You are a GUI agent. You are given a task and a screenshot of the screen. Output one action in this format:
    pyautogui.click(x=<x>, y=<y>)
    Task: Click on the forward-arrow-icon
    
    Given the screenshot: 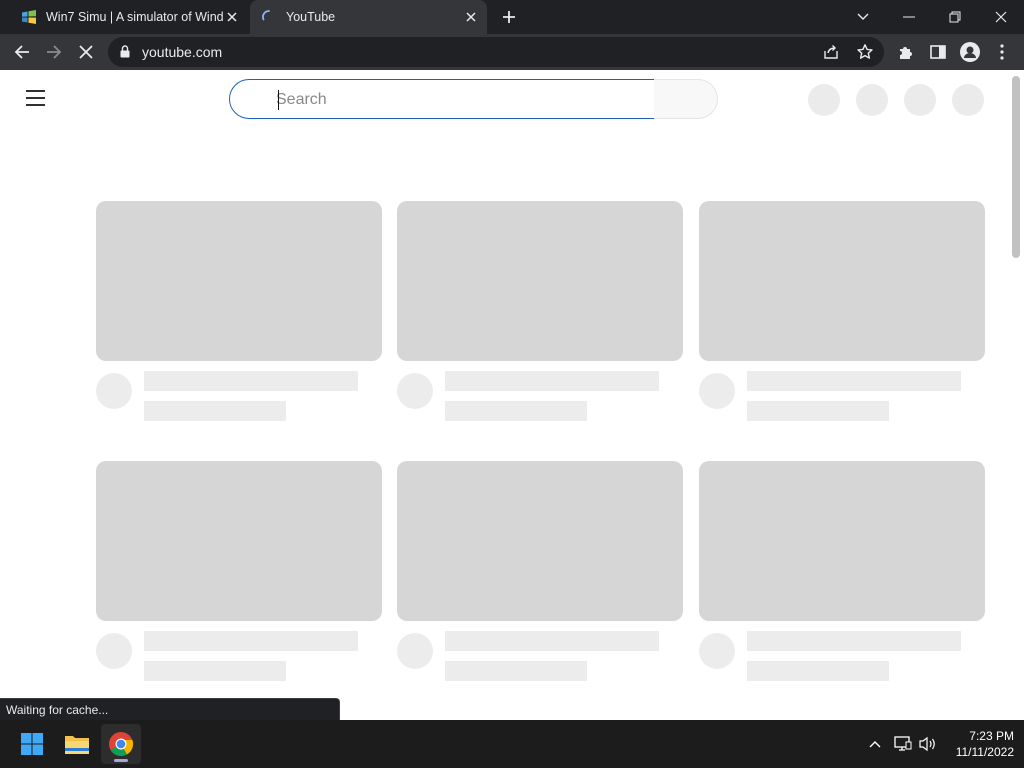 What is the action you would take?
    pyautogui.click(x=54, y=52)
    